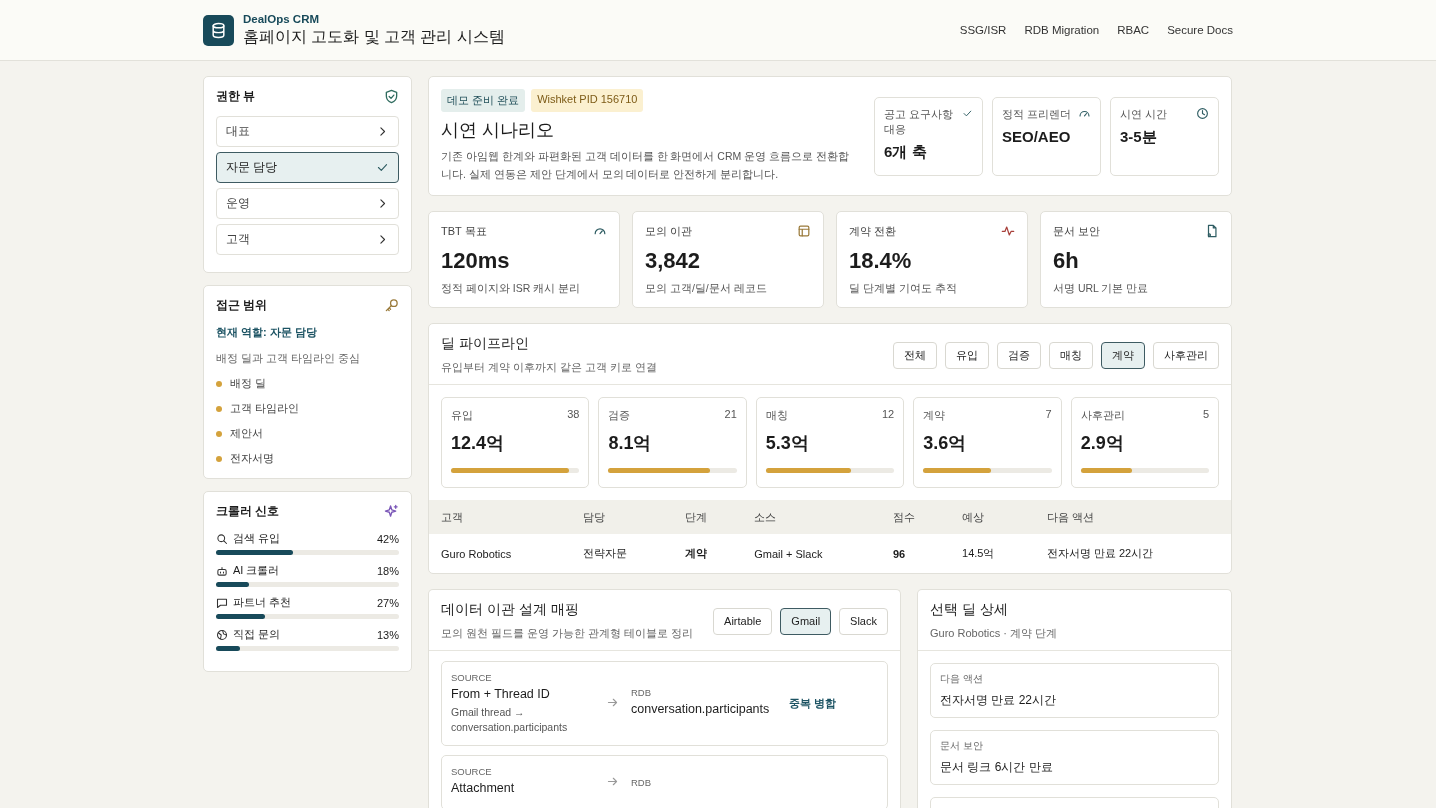 The width and height of the screenshot is (1436, 808). What do you see at coordinates (915, 517) in the screenshot?
I see `column-header: 점수` at bounding box center [915, 517].